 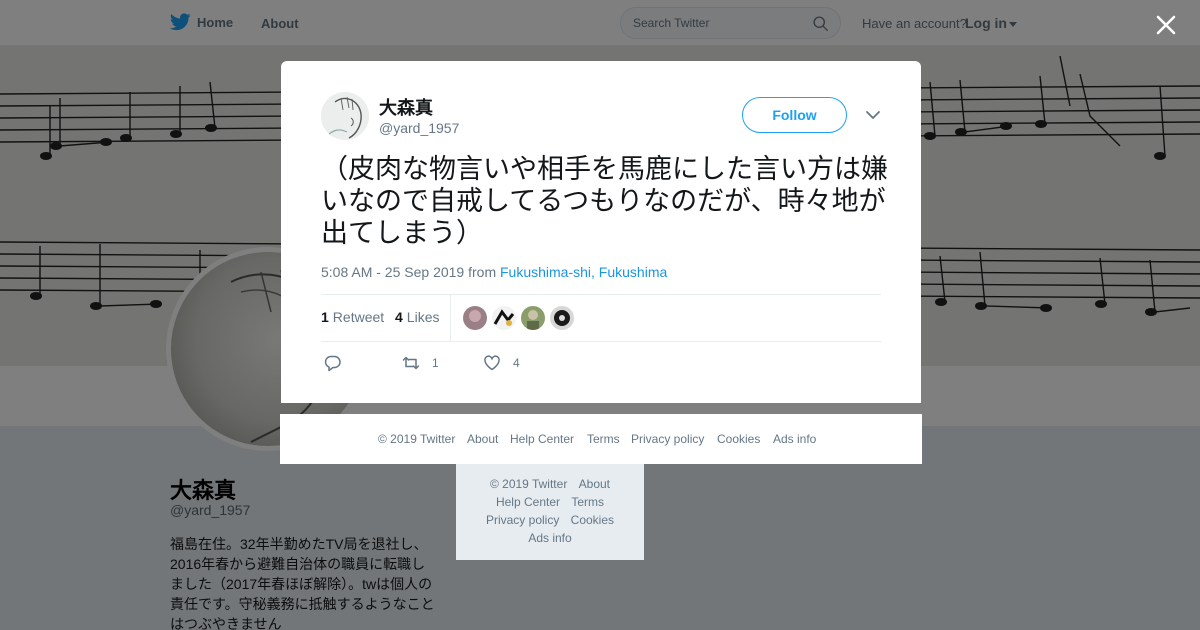 I want to click on author-name: 大森真, so click(x=406, y=107).